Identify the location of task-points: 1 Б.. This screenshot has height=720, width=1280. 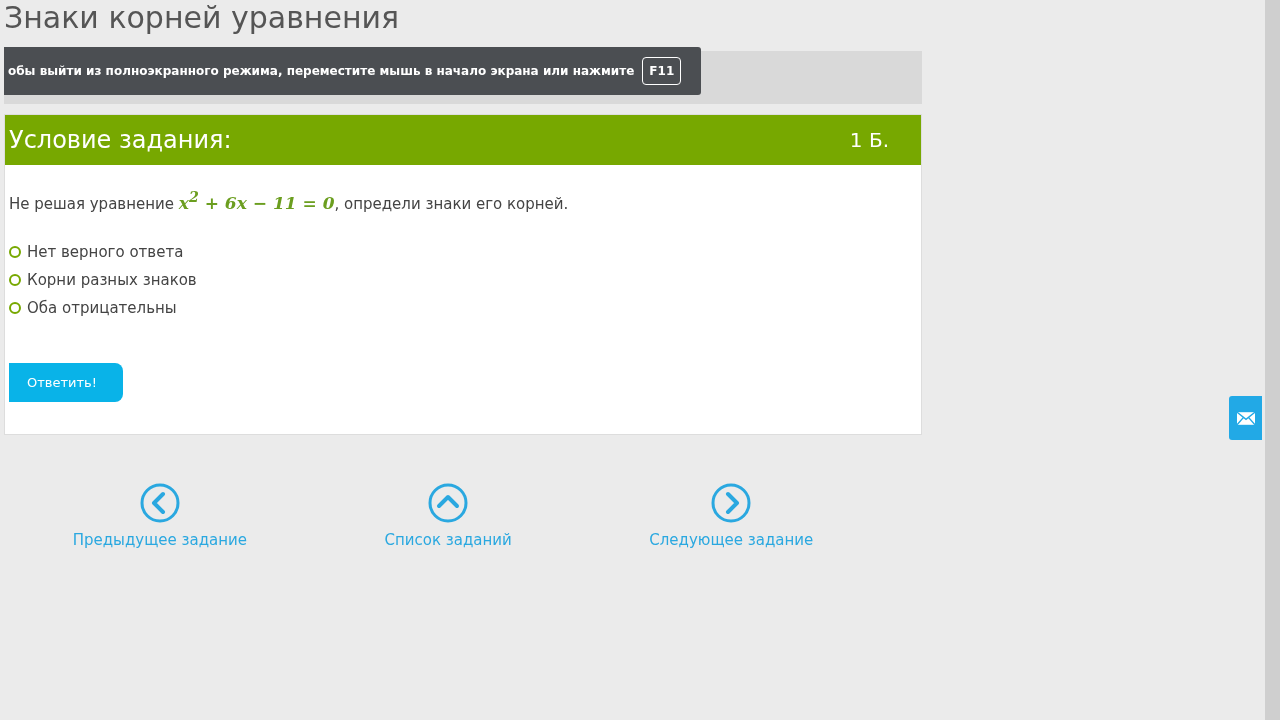
(869, 140).